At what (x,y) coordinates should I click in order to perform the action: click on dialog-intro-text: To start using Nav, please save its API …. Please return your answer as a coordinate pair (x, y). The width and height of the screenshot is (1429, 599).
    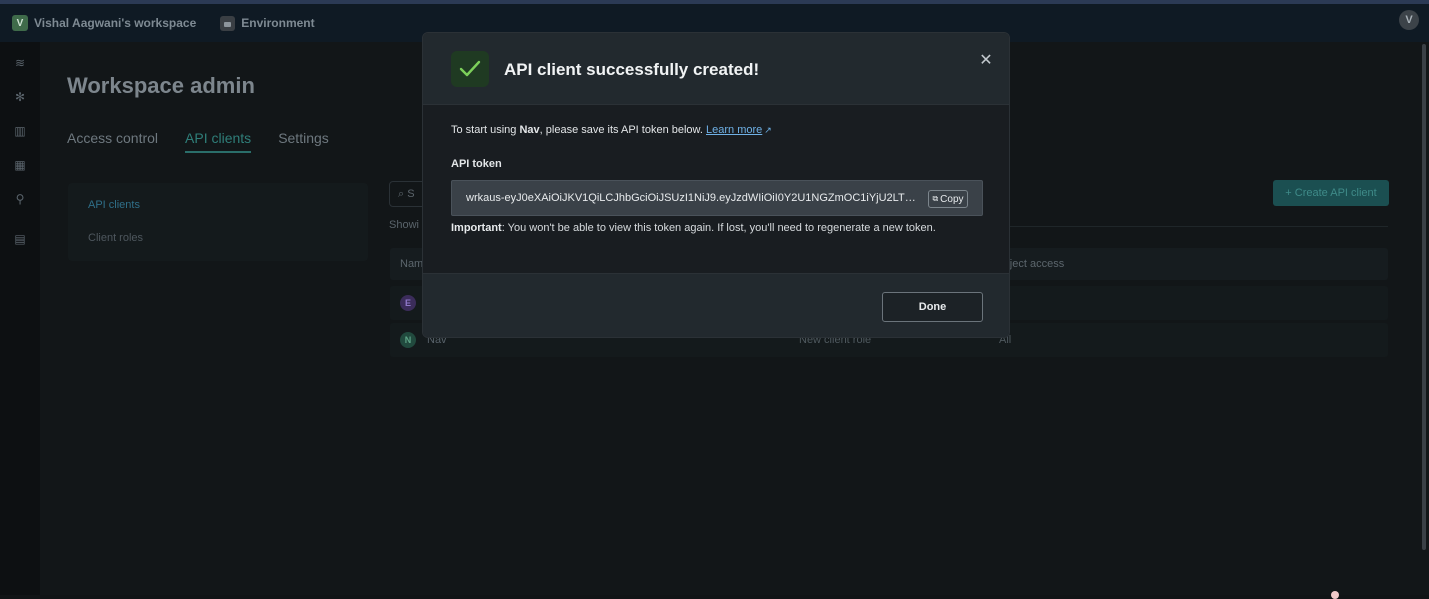
    Looking at the image, I should click on (611, 130).